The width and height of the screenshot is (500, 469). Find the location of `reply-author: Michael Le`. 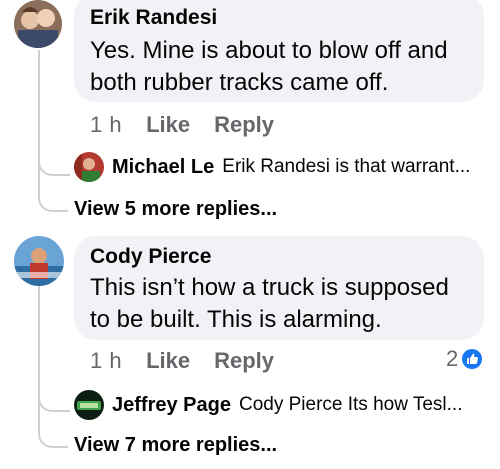

reply-author: Michael Le is located at coordinates (163, 167).